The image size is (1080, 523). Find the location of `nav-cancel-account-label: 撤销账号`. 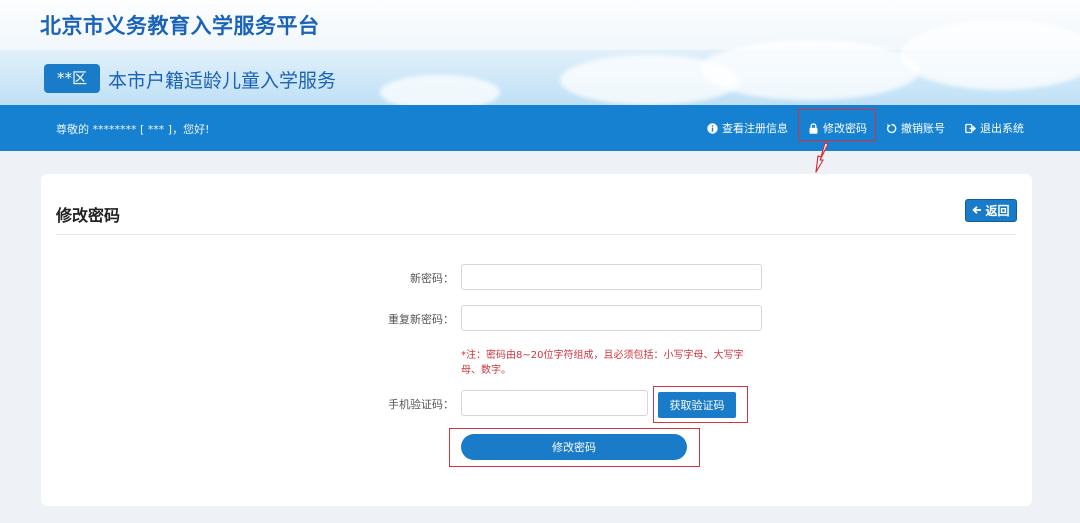

nav-cancel-account-label: 撤销账号 is located at coordinates (923, 128).